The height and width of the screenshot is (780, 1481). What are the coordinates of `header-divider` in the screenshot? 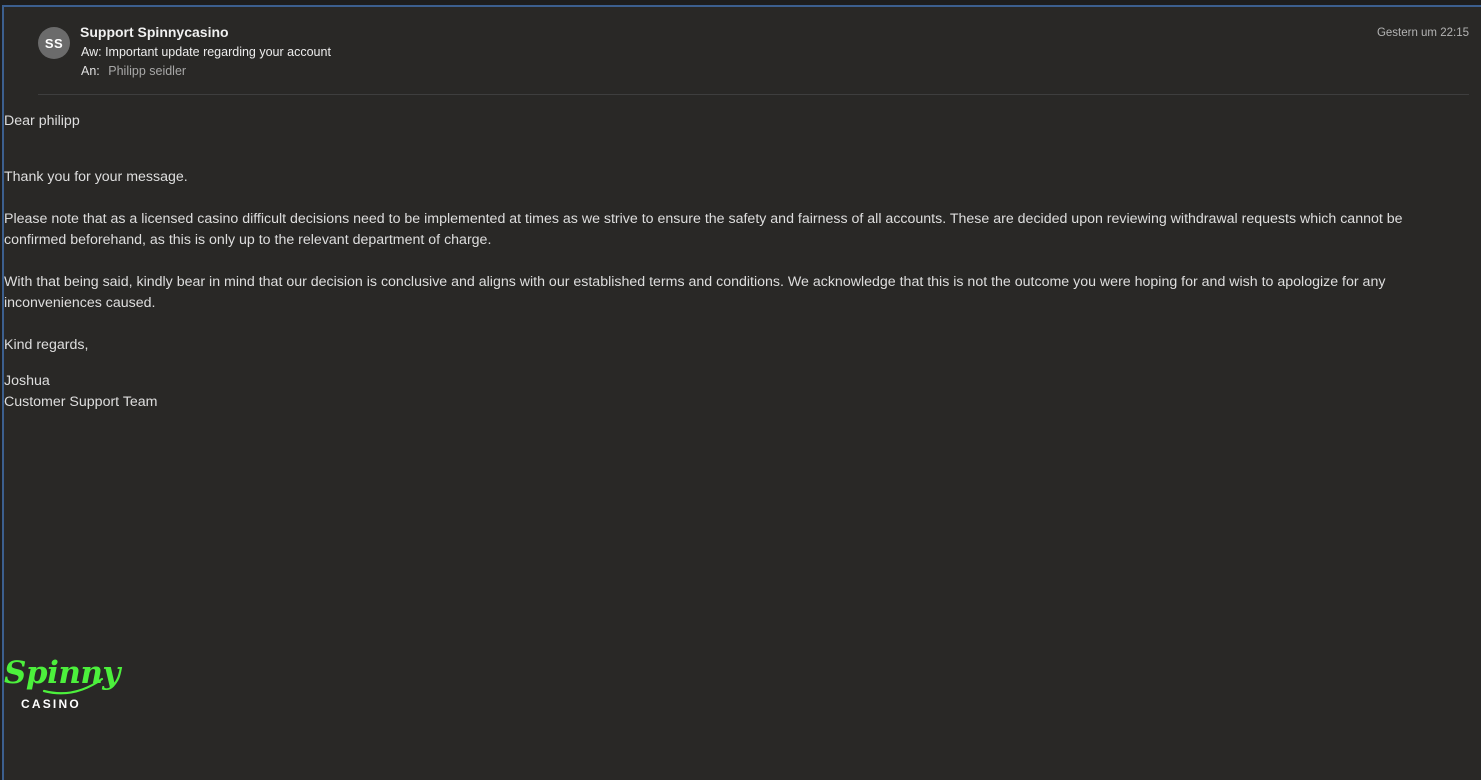 It's located at (753, 94).